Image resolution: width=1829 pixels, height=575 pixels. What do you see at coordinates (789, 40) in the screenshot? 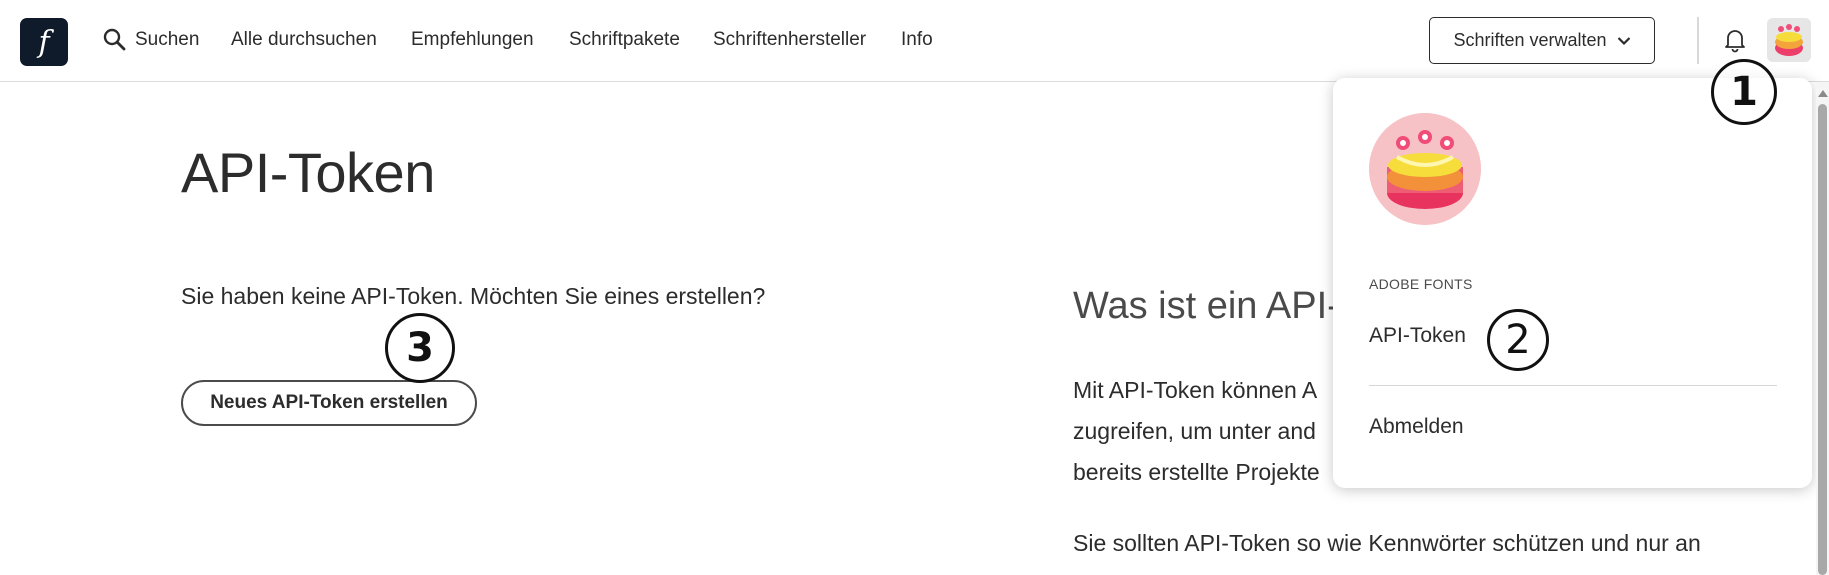
I see `nav-foundries: Schriftenhersteller` at bounding box center [789, 40].